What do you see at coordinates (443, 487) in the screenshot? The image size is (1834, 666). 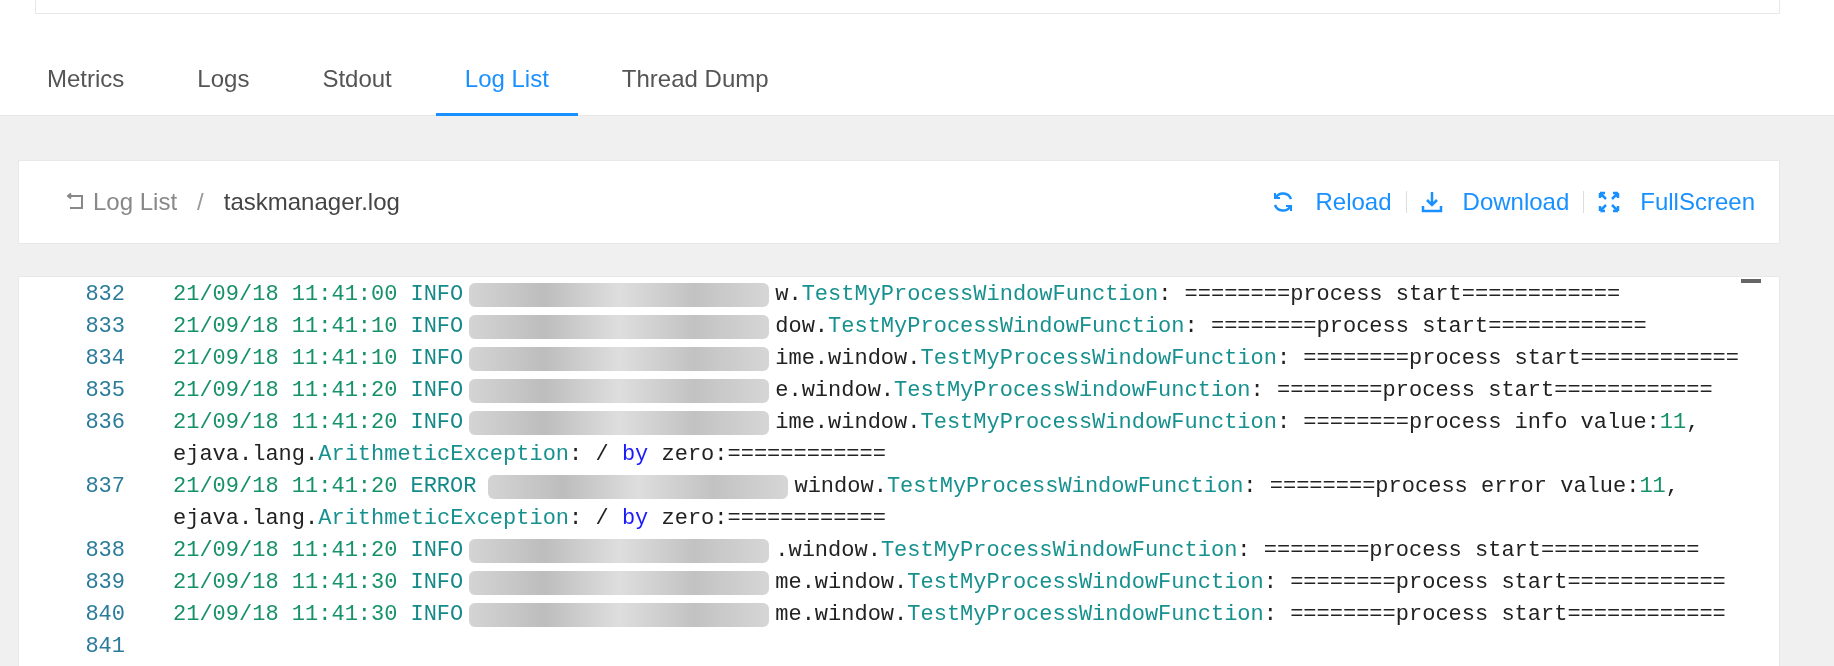 I see `log-level: ERROR` at bounding box center [443, 487].